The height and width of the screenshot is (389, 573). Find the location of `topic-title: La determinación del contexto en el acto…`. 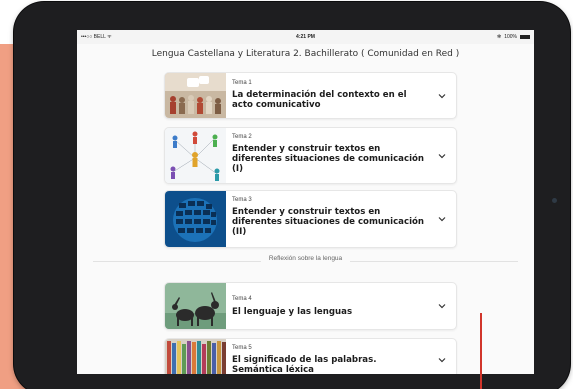

topic-title: La determinación del contexto en el acto… is located at coordinates (319, 100).